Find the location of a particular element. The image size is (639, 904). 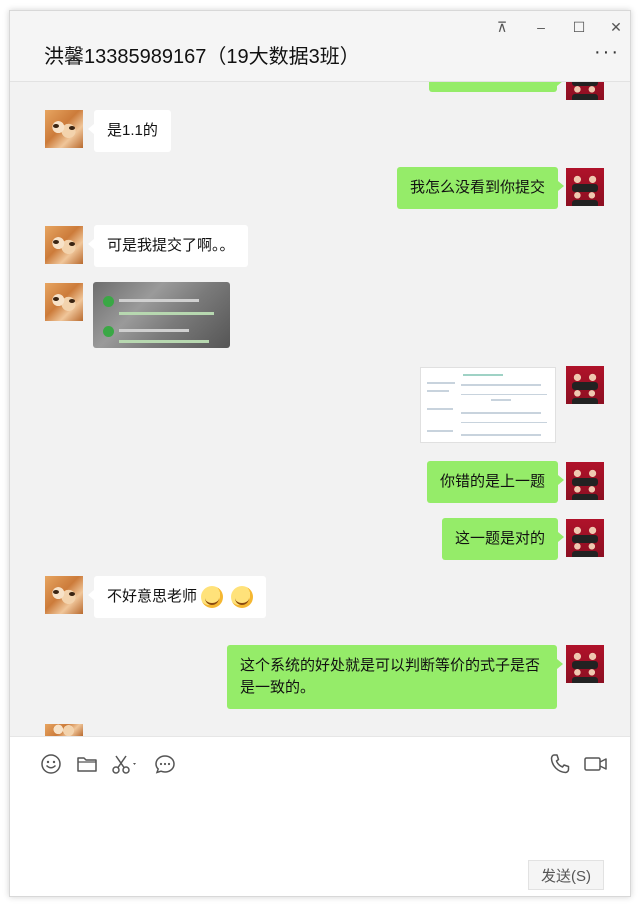

send-button: 发送(S) is located at coordinates (566, 875).